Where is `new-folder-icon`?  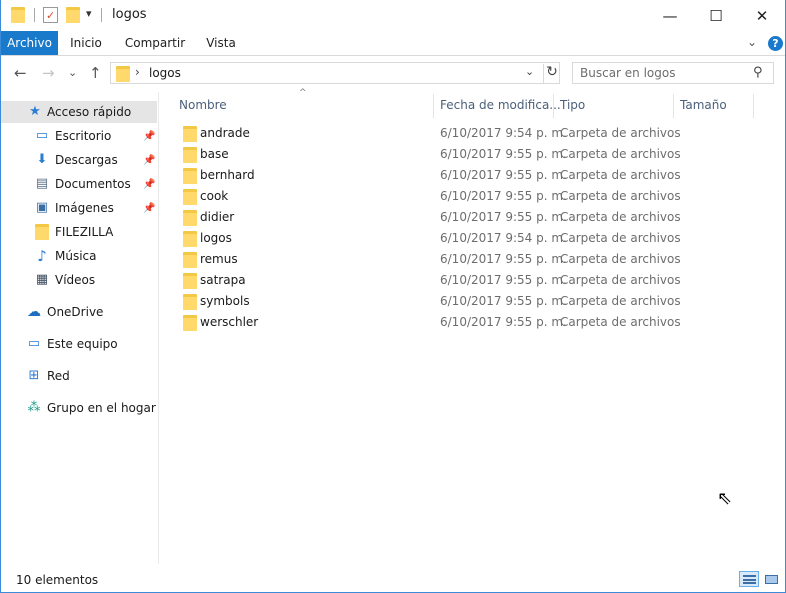 new-folder-icon is located at coordinates (73, 15).